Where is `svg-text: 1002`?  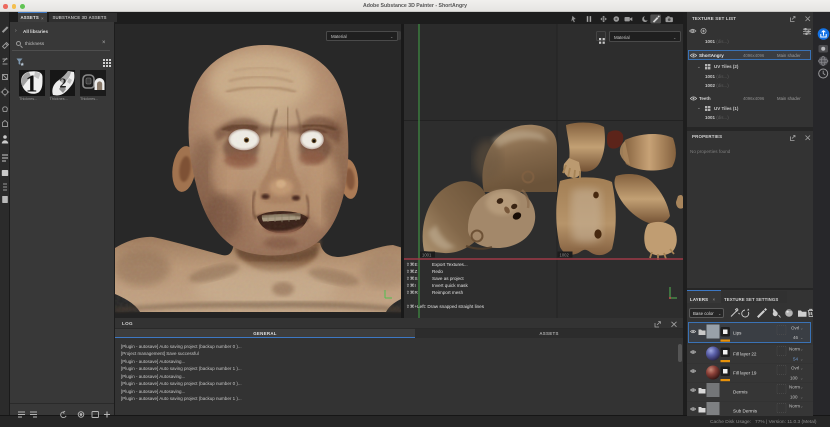
svg-text: 1002 is located at coordinates (565, 255).